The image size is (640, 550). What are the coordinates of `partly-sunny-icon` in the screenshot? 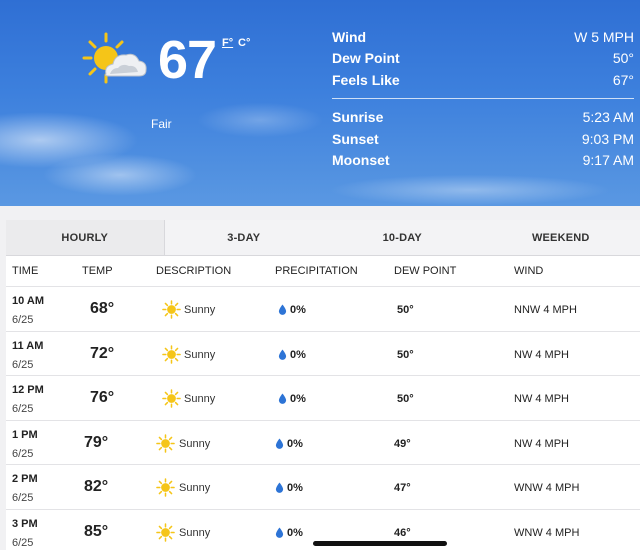 It's located at (114, 58).